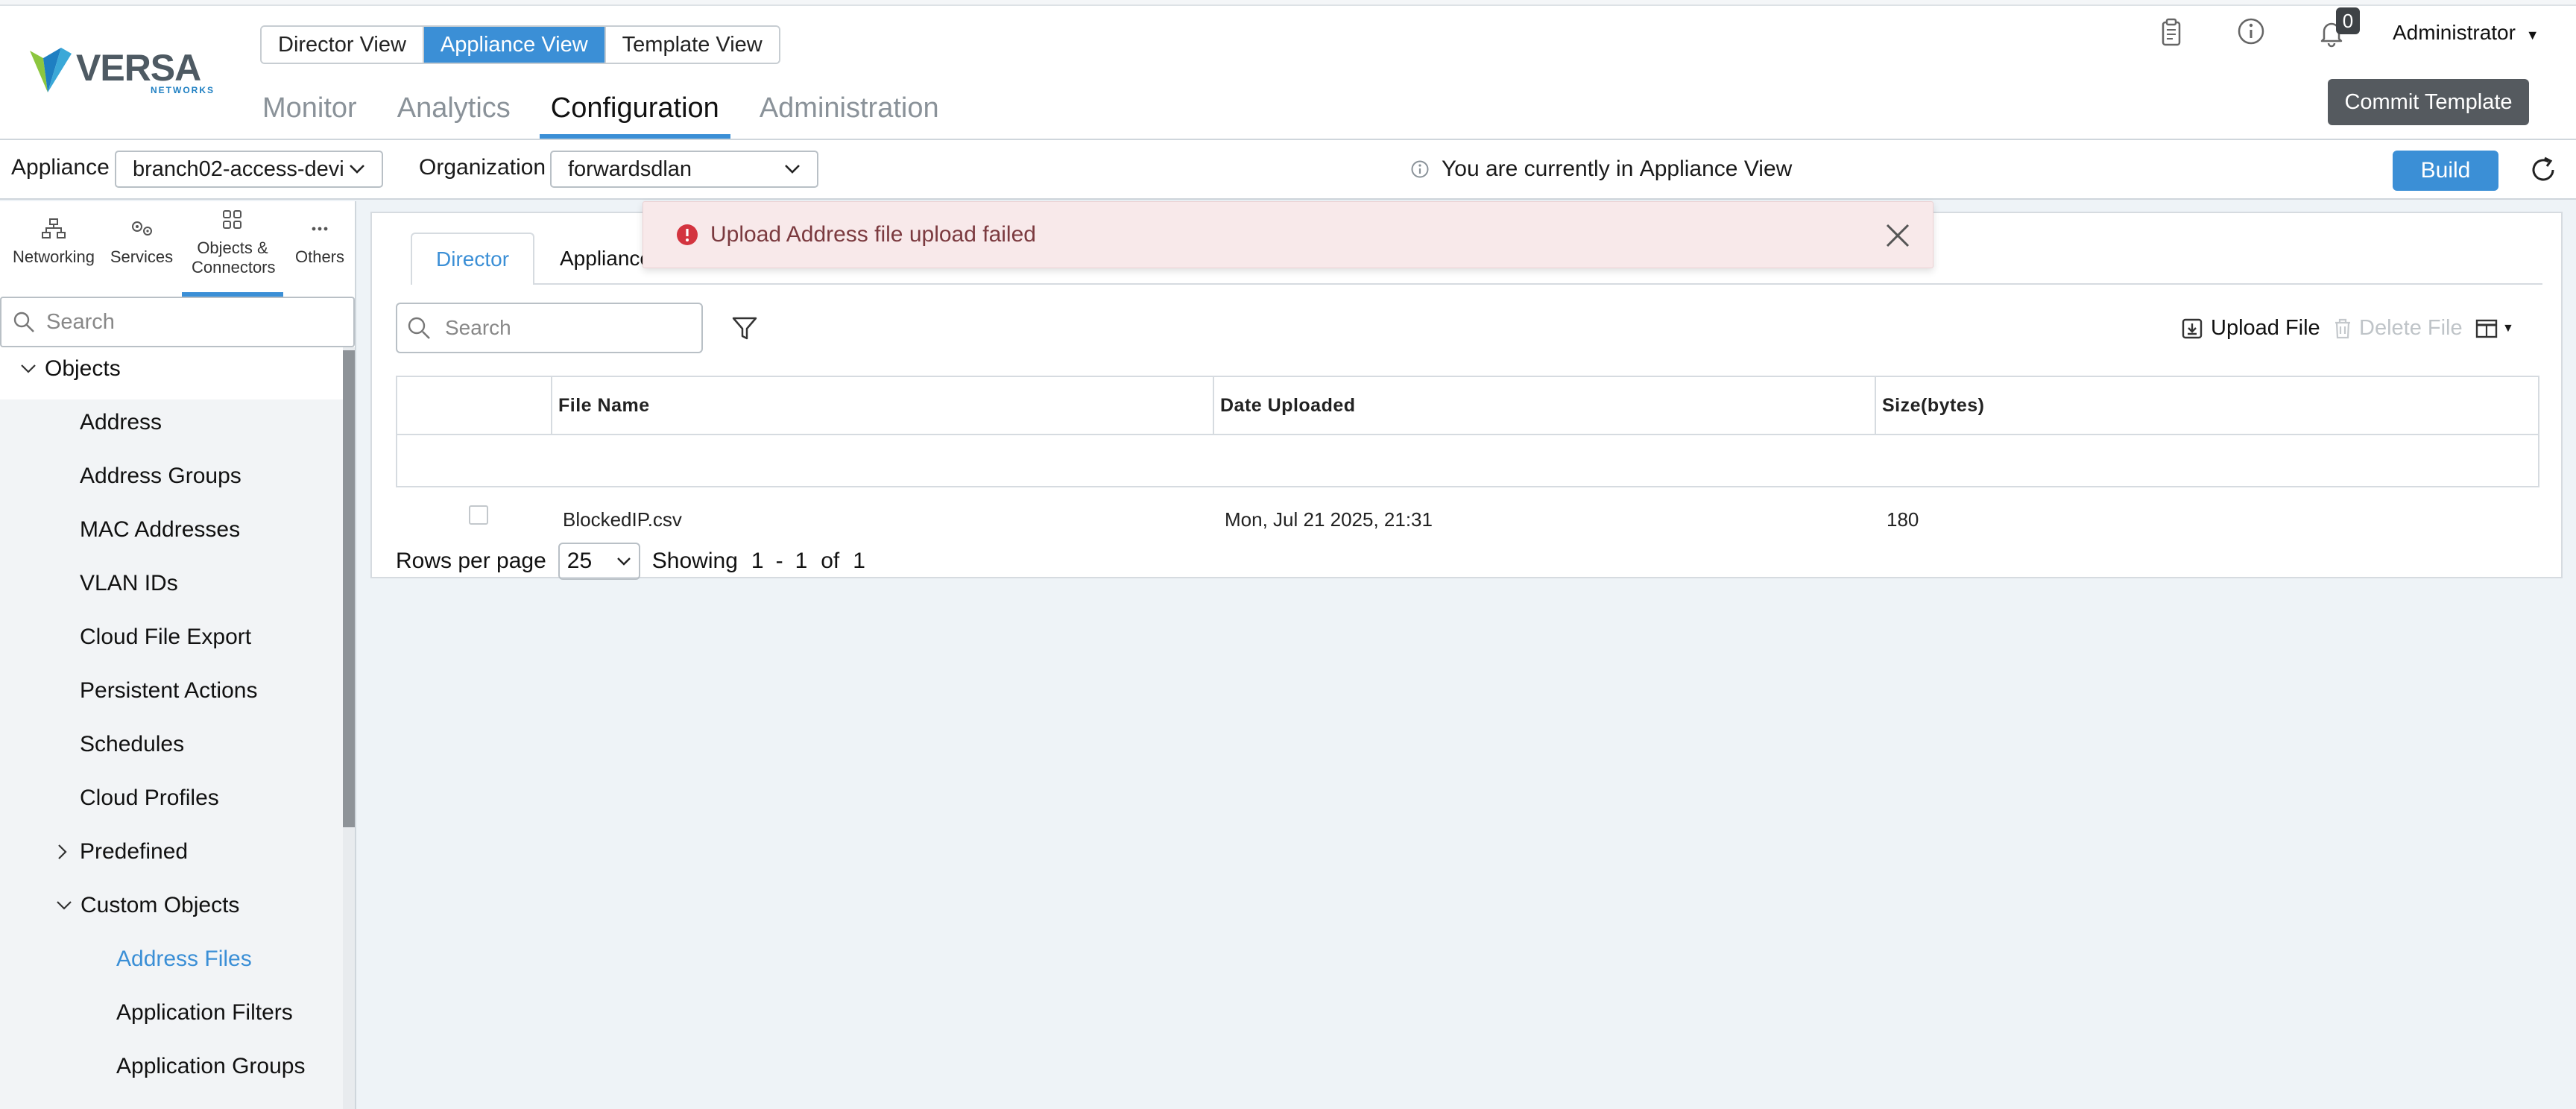 This screenshot has width=2576, height=1109. What do you see at coordinates (54, 256) in the screenshot?
I see `sidebar-tab-label: Networking` at bounding box center [54, 256].